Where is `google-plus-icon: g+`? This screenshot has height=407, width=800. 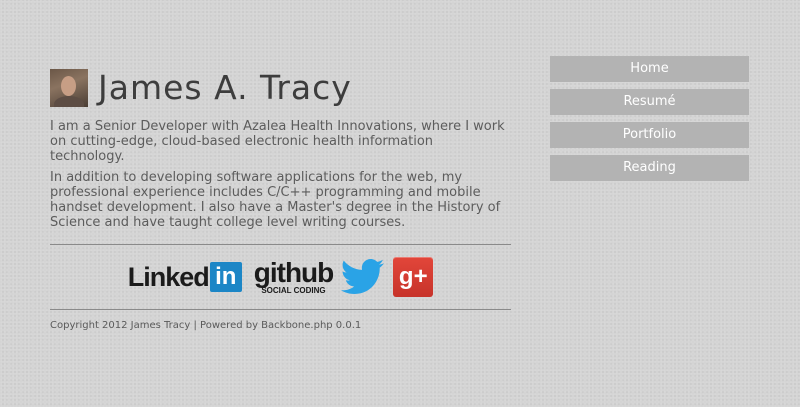 google-plus-icon: g+ is located at coordinates (413, 277).